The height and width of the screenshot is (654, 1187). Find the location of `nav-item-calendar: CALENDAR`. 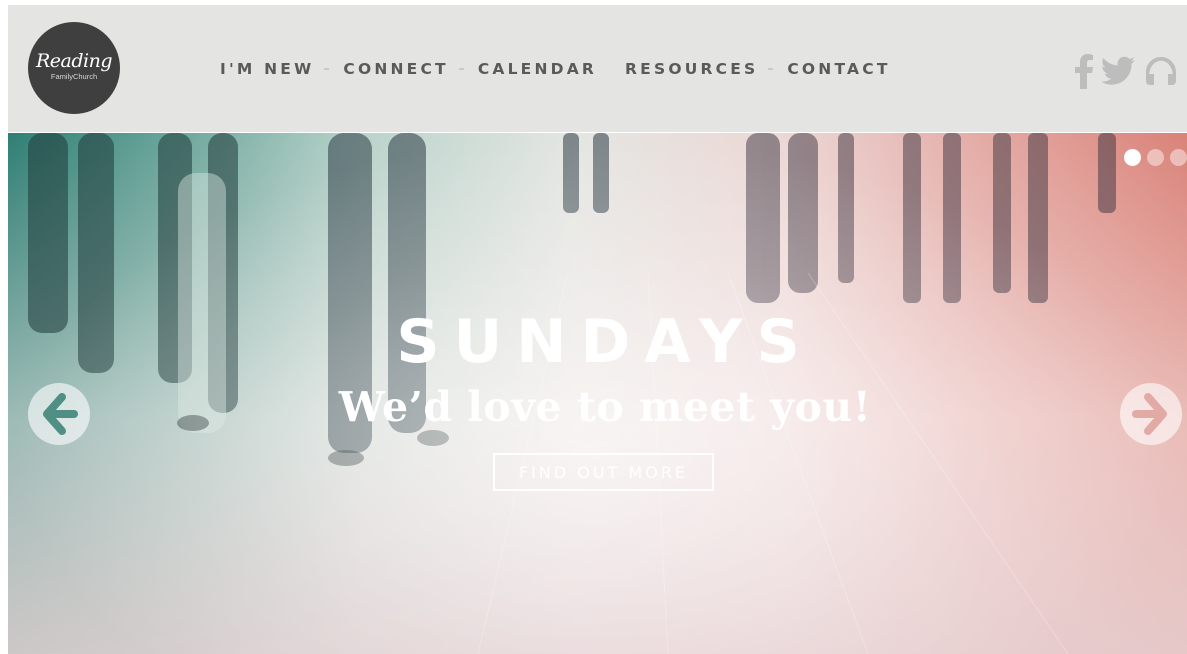

nav-item-calendar: CALENDAR is located at coordinates (537, 69).